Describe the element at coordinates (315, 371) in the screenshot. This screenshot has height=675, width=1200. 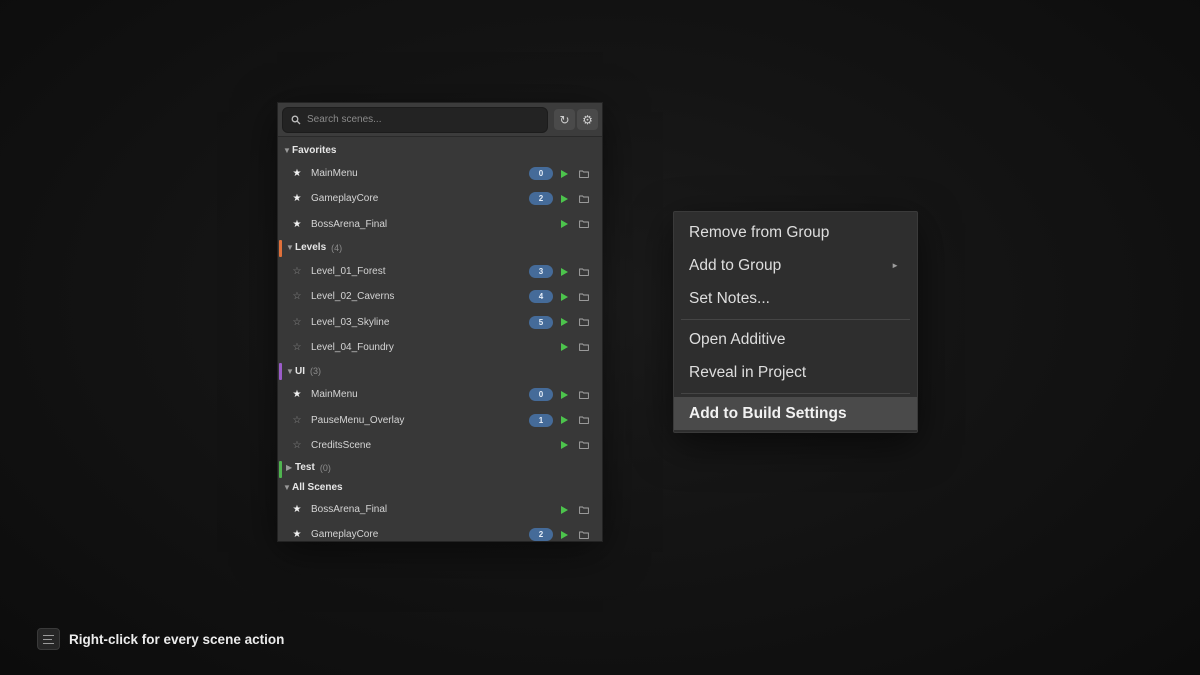
I see `group-count: (3)` at that location.